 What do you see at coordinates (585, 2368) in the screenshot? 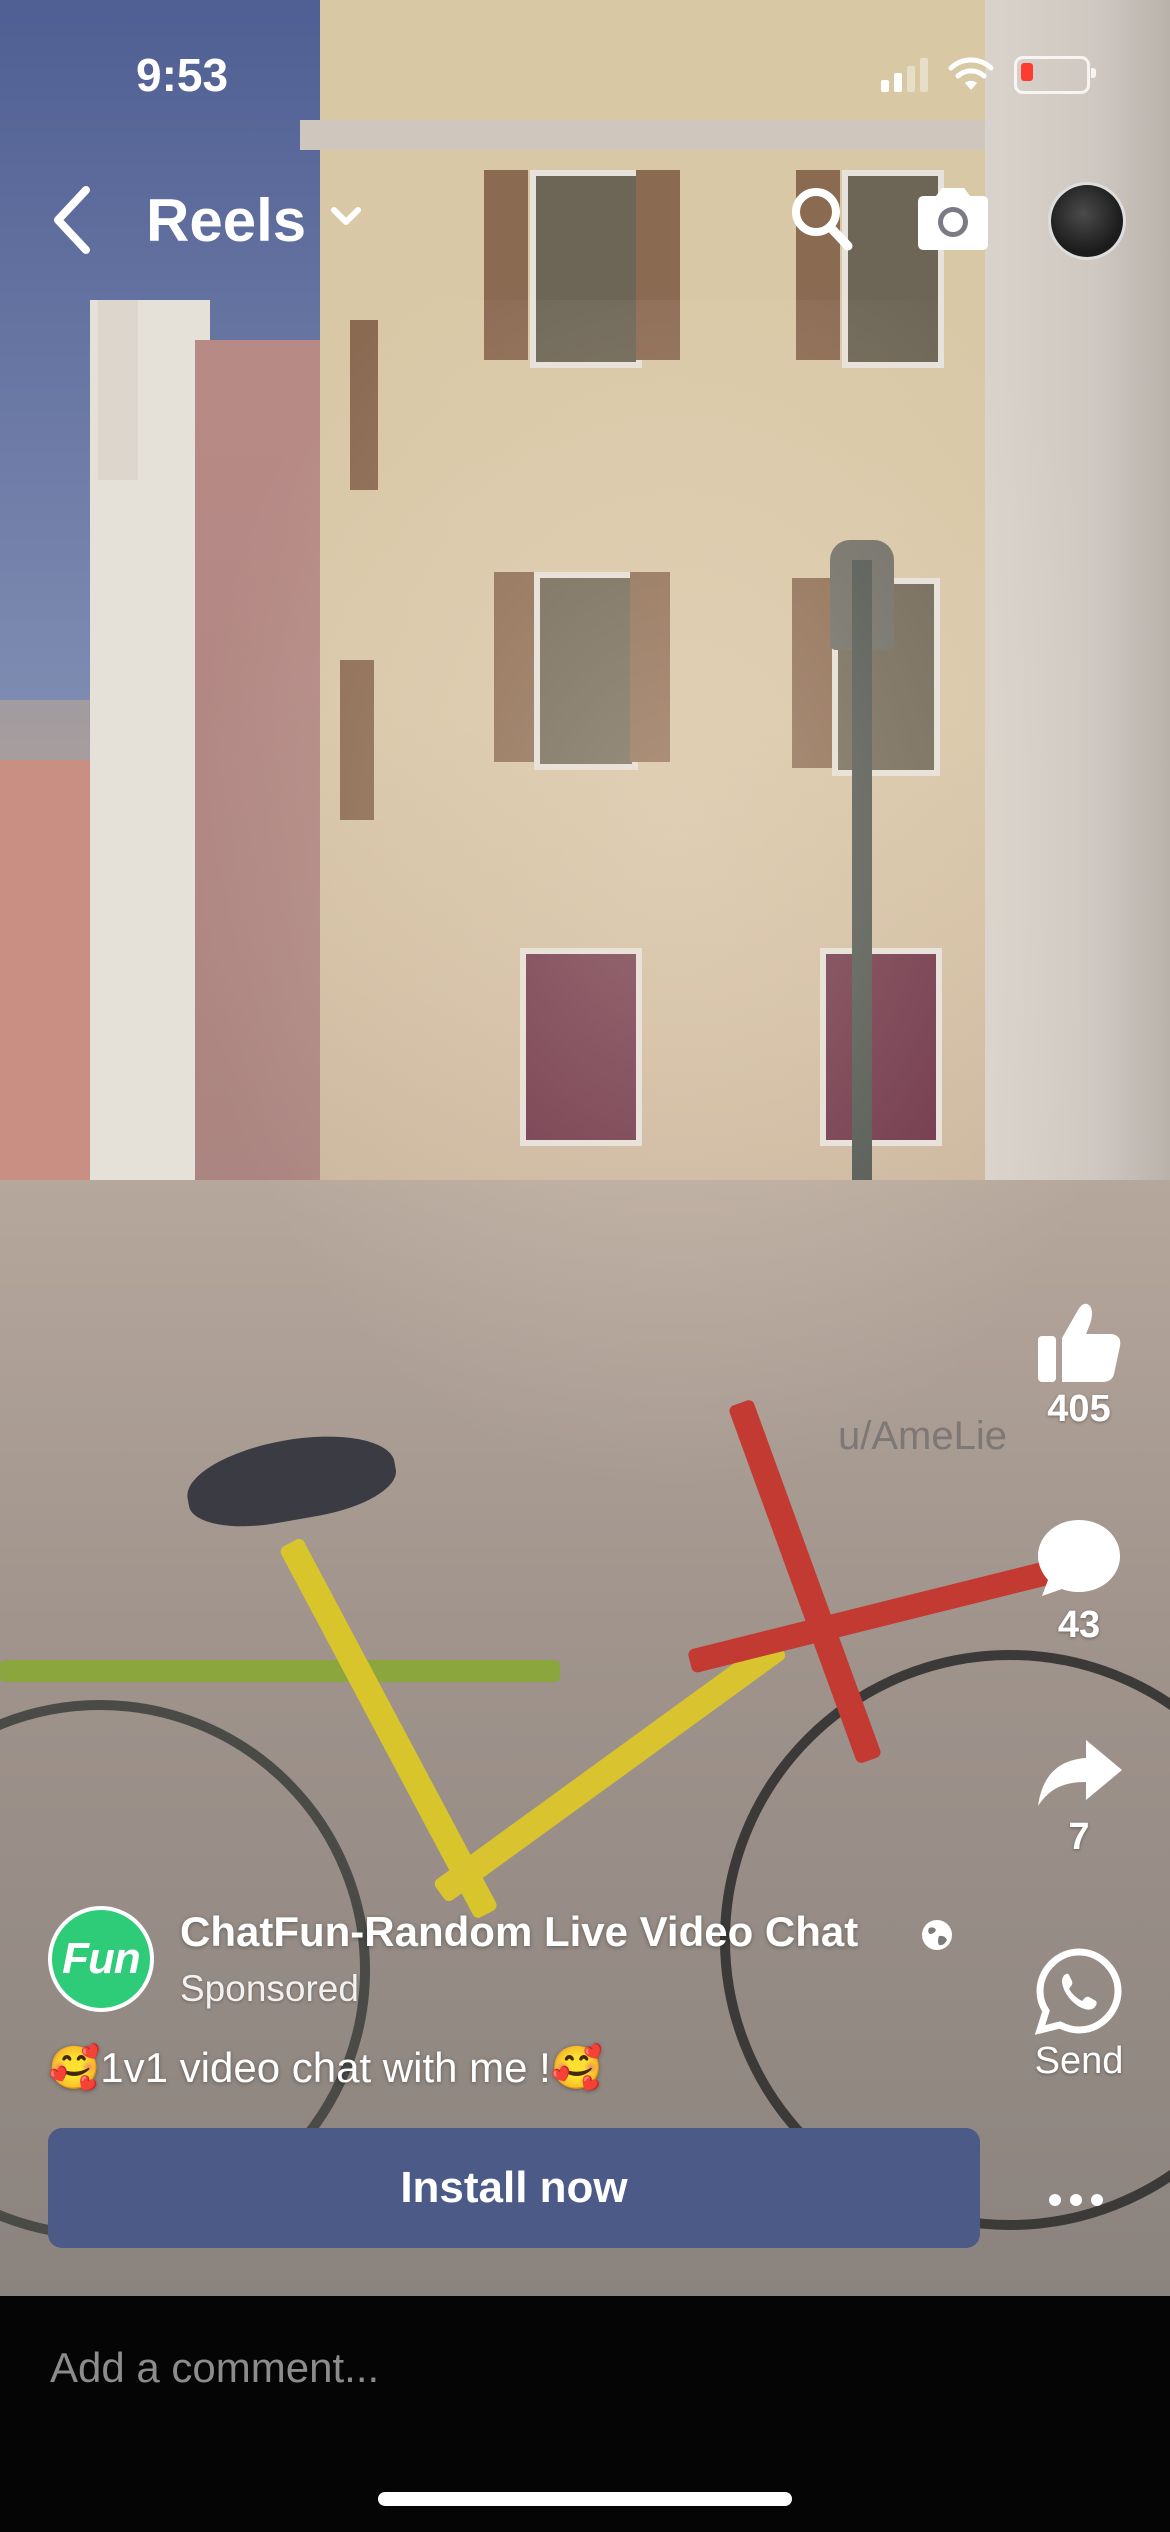
I see `comment-input` at bounding box center [585, 2368].